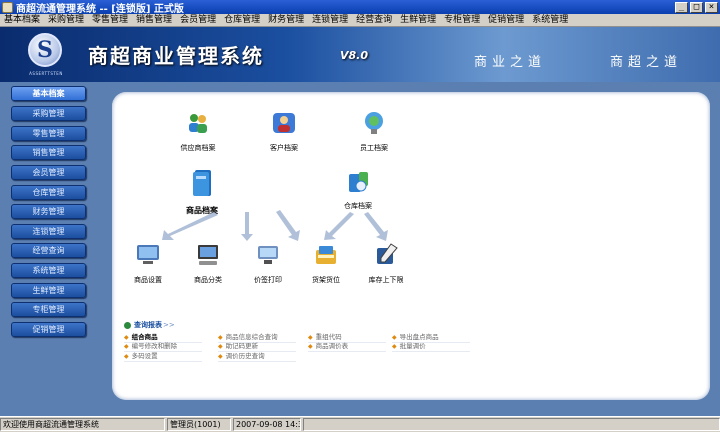 The height and width of the screenshot is (432, 720). What do you see at coordinates (418, 20) in the screenshot?
I see `menu-fresh: 生鲜管理` at bounding box center [418, 20].